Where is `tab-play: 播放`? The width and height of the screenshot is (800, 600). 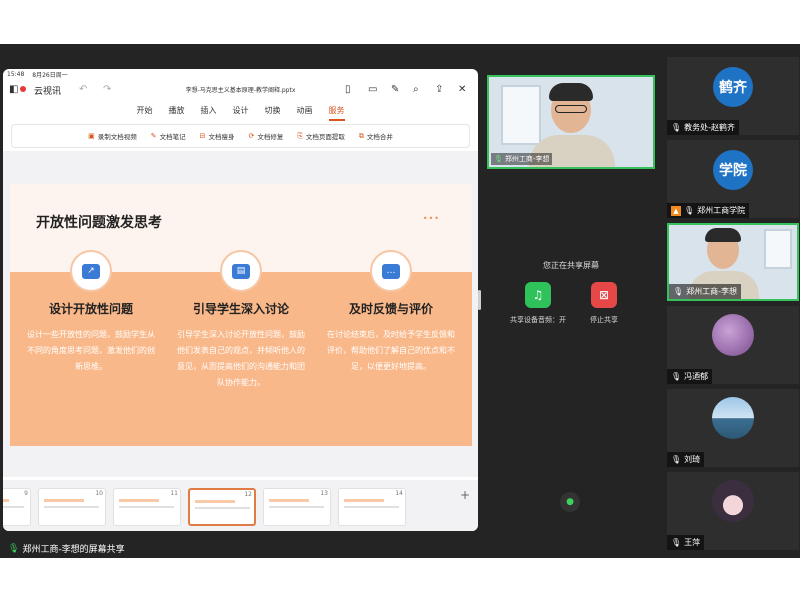 tab-play: 播放 is located at coordinates (177, 112).